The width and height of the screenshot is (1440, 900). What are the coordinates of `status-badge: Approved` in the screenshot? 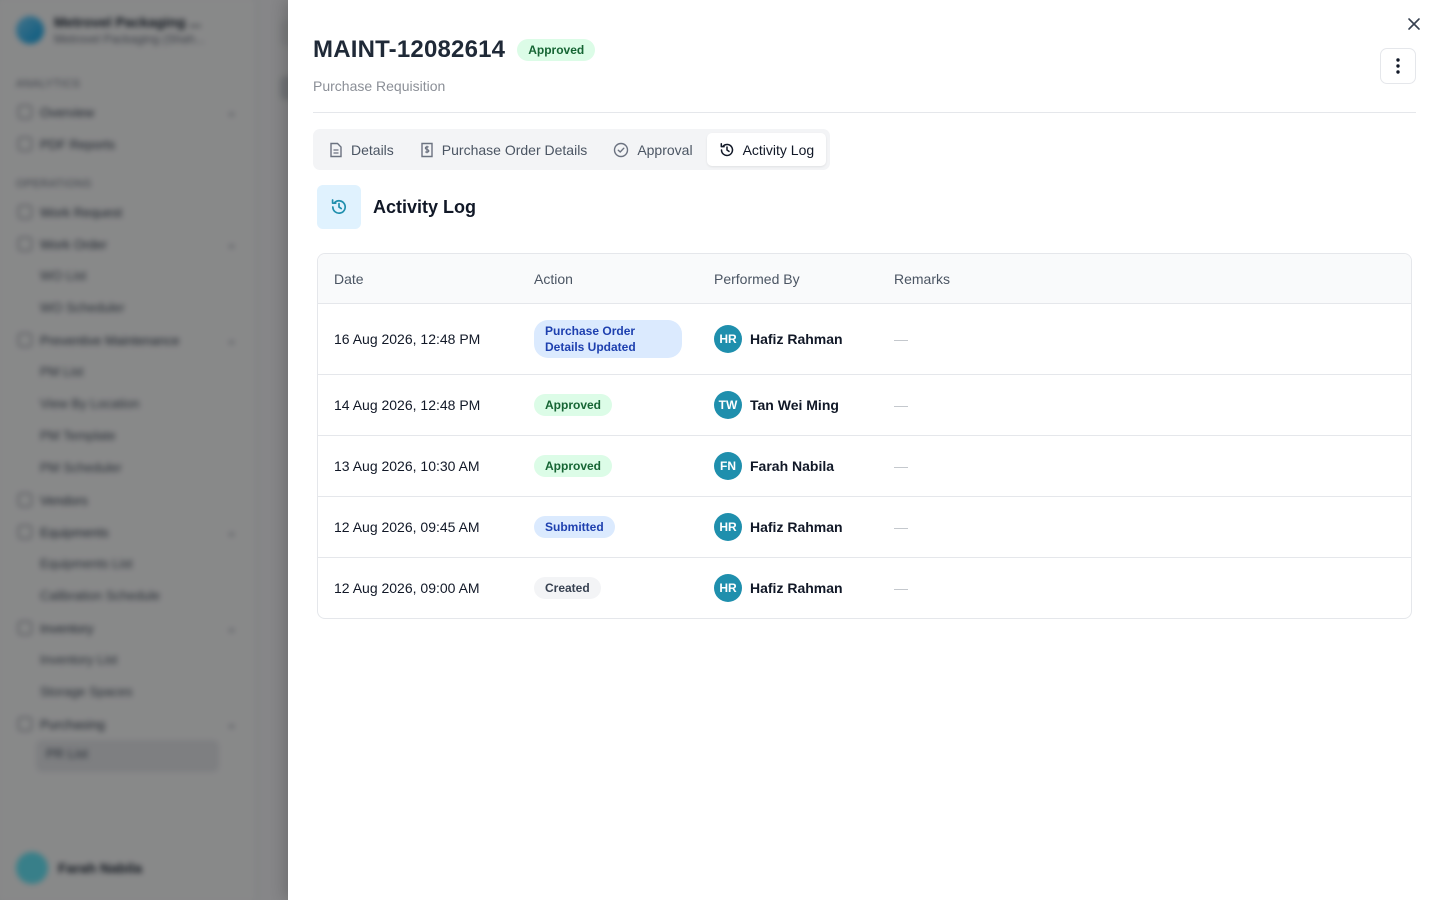 It's located at (556, 50).